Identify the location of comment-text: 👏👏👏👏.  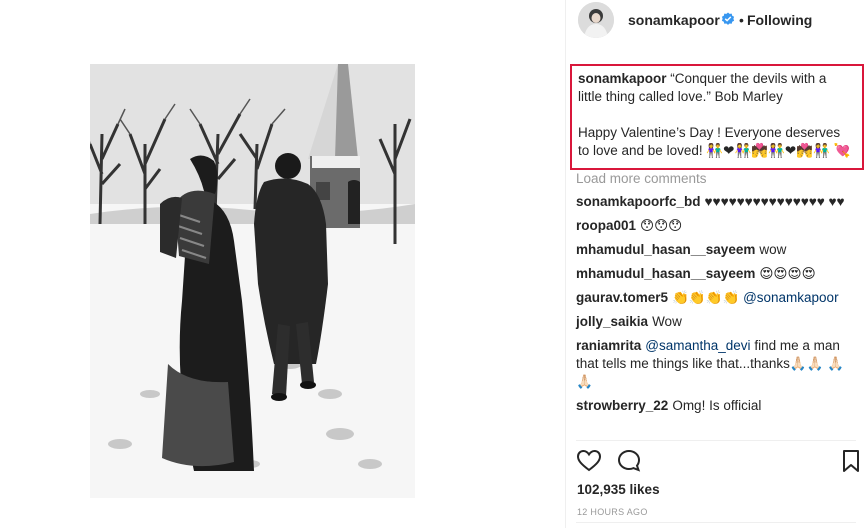
(706, 297).